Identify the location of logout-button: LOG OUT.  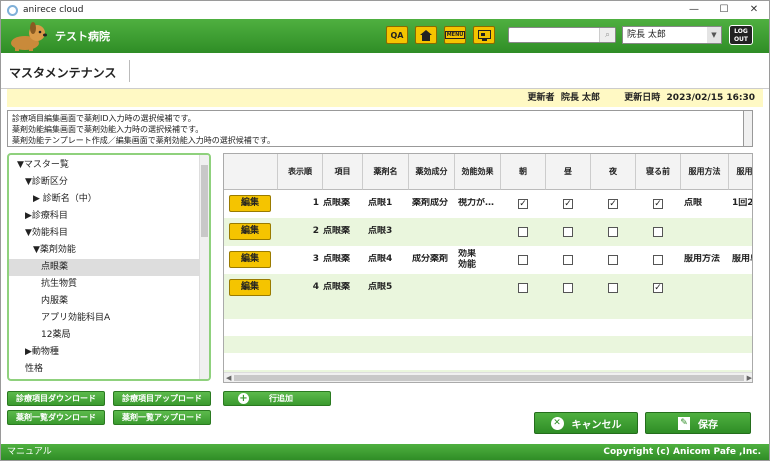
(741, 35).